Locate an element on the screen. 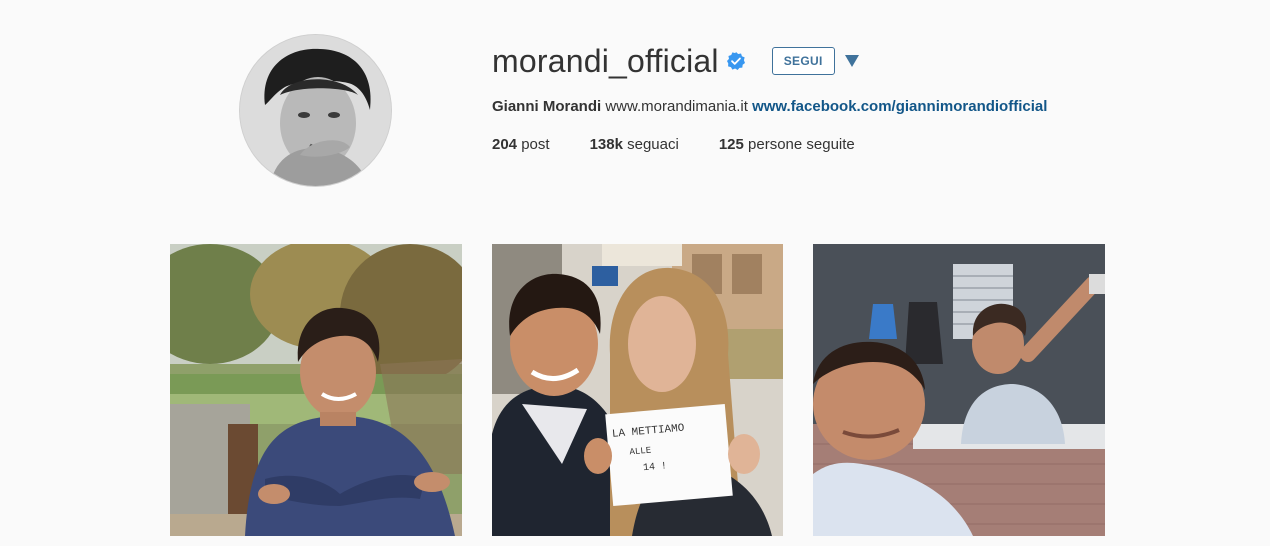 The height and width of the screenshot is (546, 1270). post-thumbnail-2: LA METTIAMO ALLE 14 ! is located at coordinates (637, 390).